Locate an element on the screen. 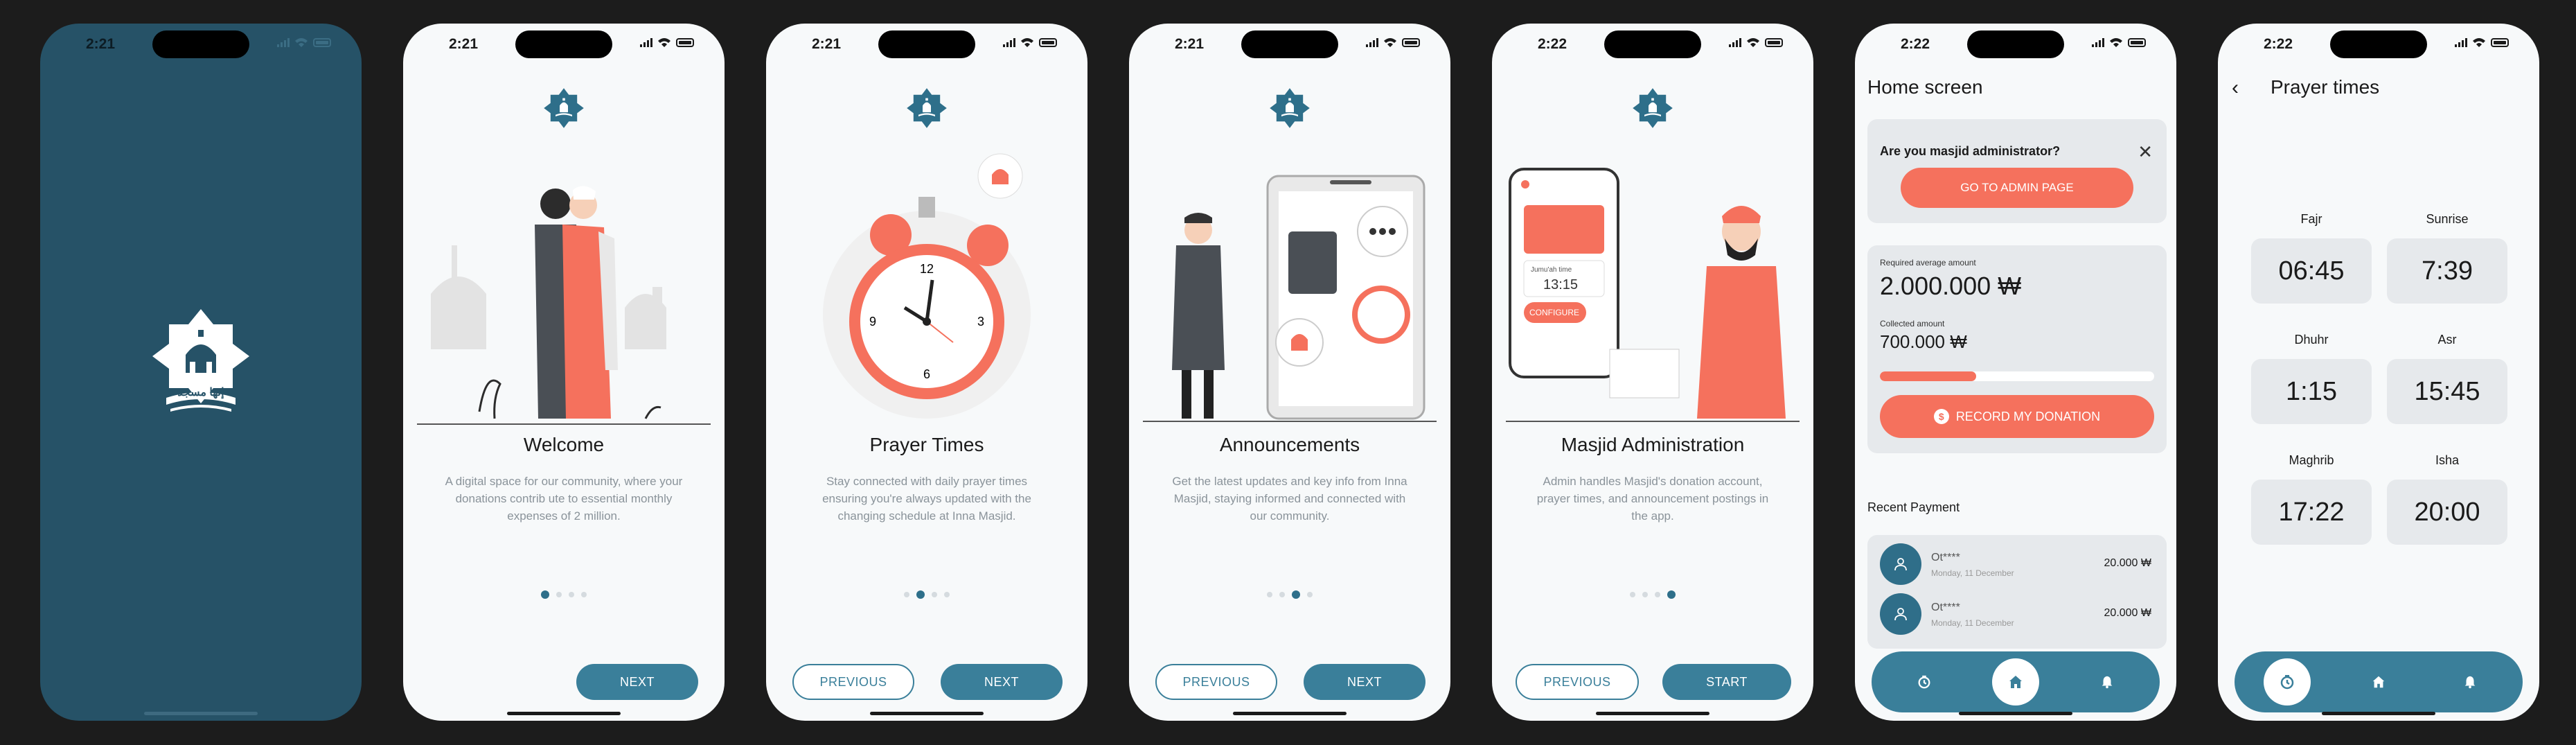 This screenshot has height=745, width=2576. home-icon is located at coordinates (2378, 682).